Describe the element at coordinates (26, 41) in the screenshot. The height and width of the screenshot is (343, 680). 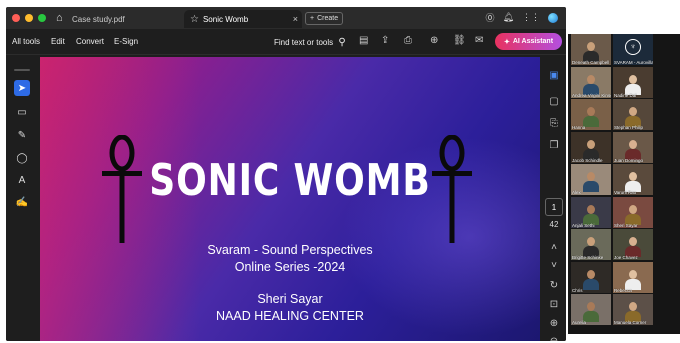
I see `menu-all-tools: All tools` at that location.